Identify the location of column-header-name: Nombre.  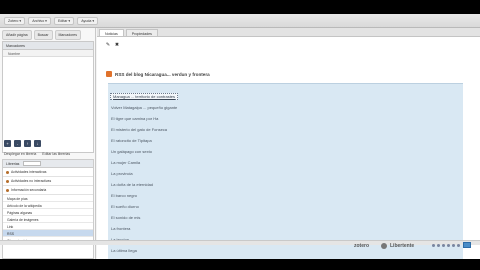
(48, 53).